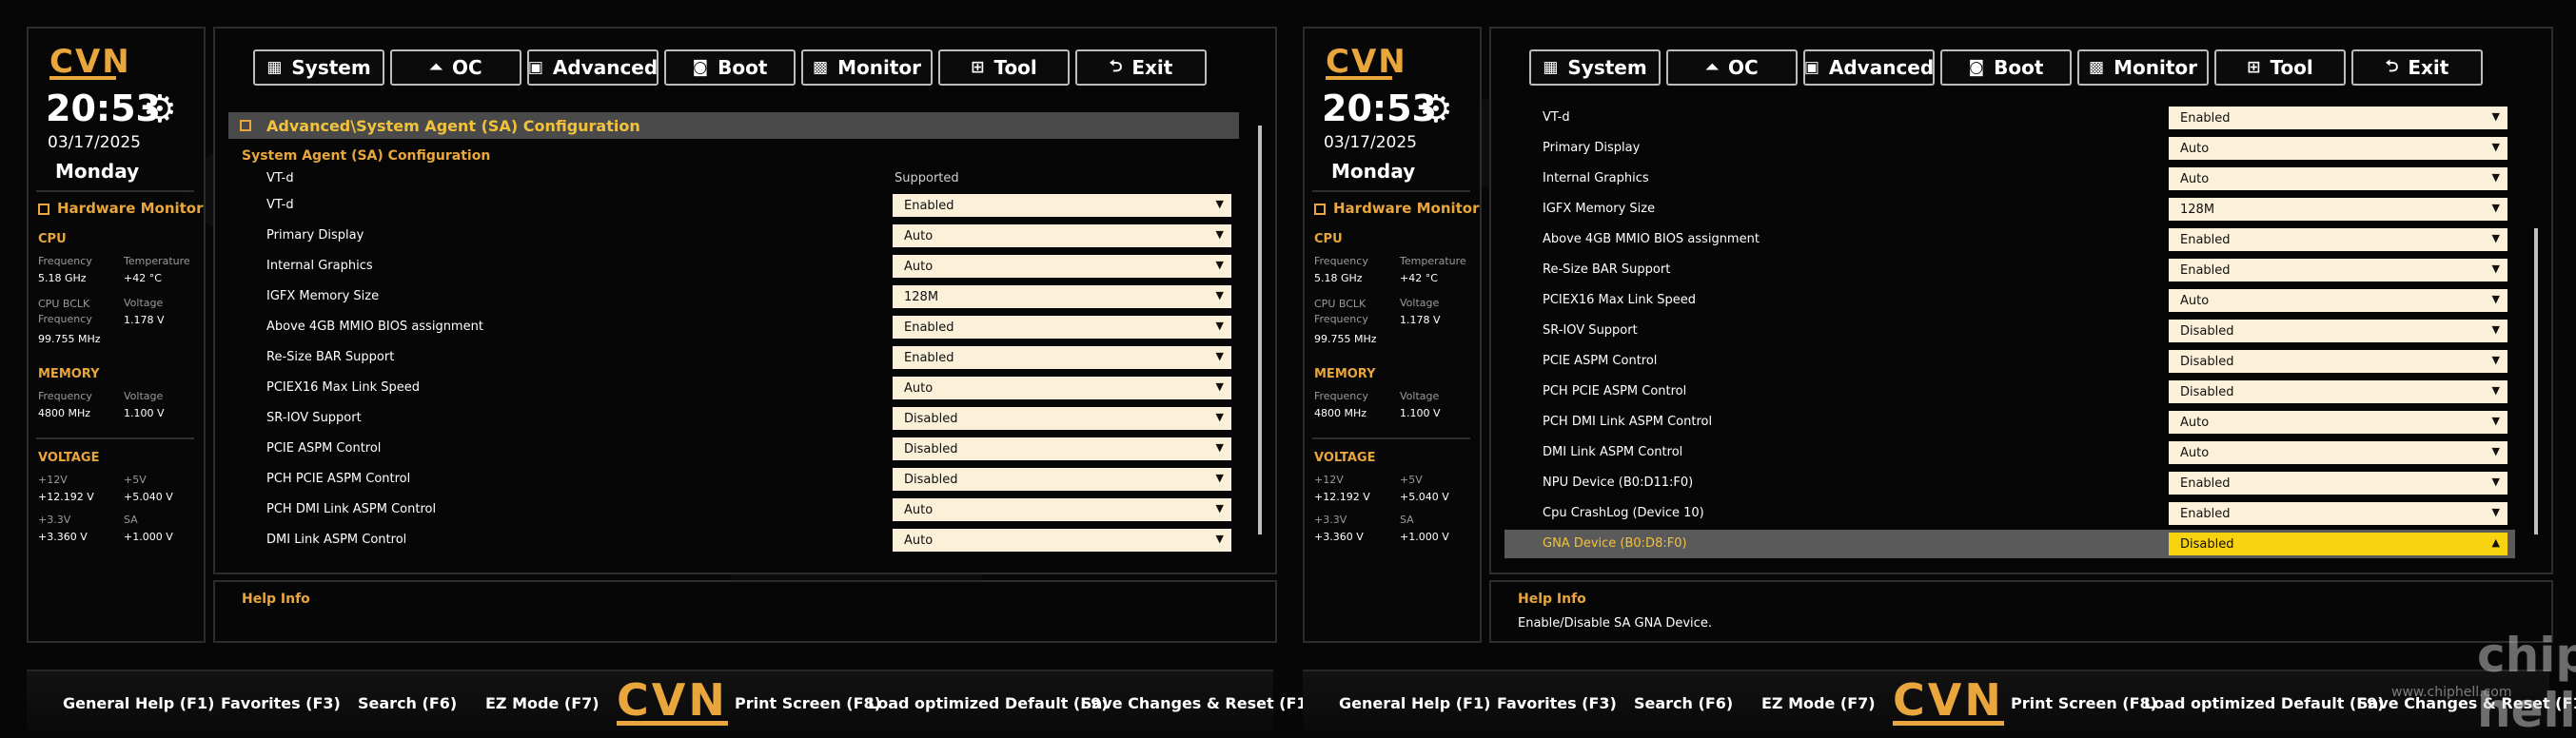 The image size is (2576, 738). What do you see at coordinates (53, 480) in the screenshot?
I see `v12-label: +12V` at bounding box center [53, 480].